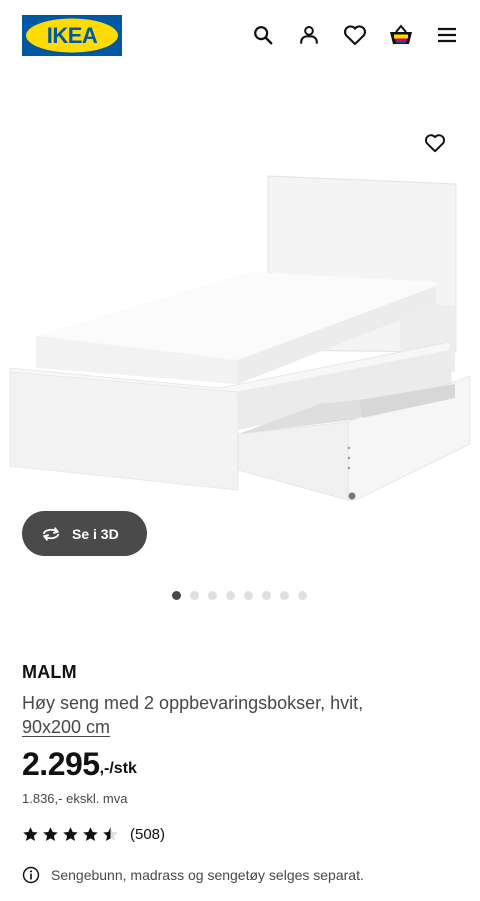  I want to click on price-unit: ,-/stk, so click(118, 768).